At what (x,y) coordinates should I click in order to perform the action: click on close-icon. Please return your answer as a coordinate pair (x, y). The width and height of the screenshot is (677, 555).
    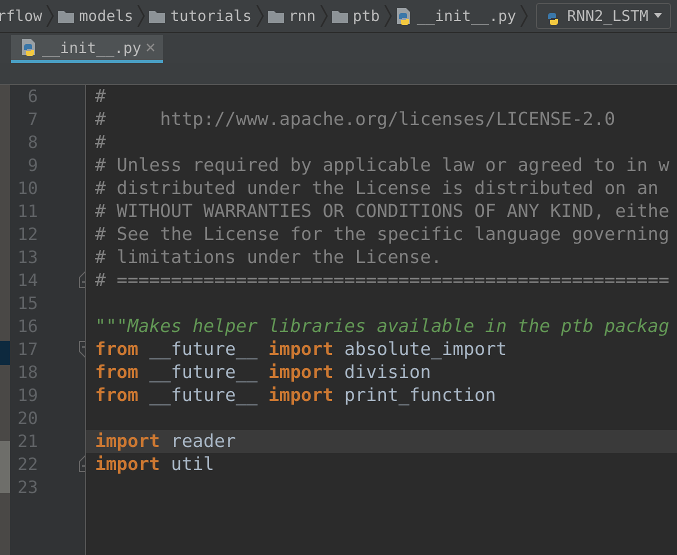
    Looking at the image, I should click on (151, 47).